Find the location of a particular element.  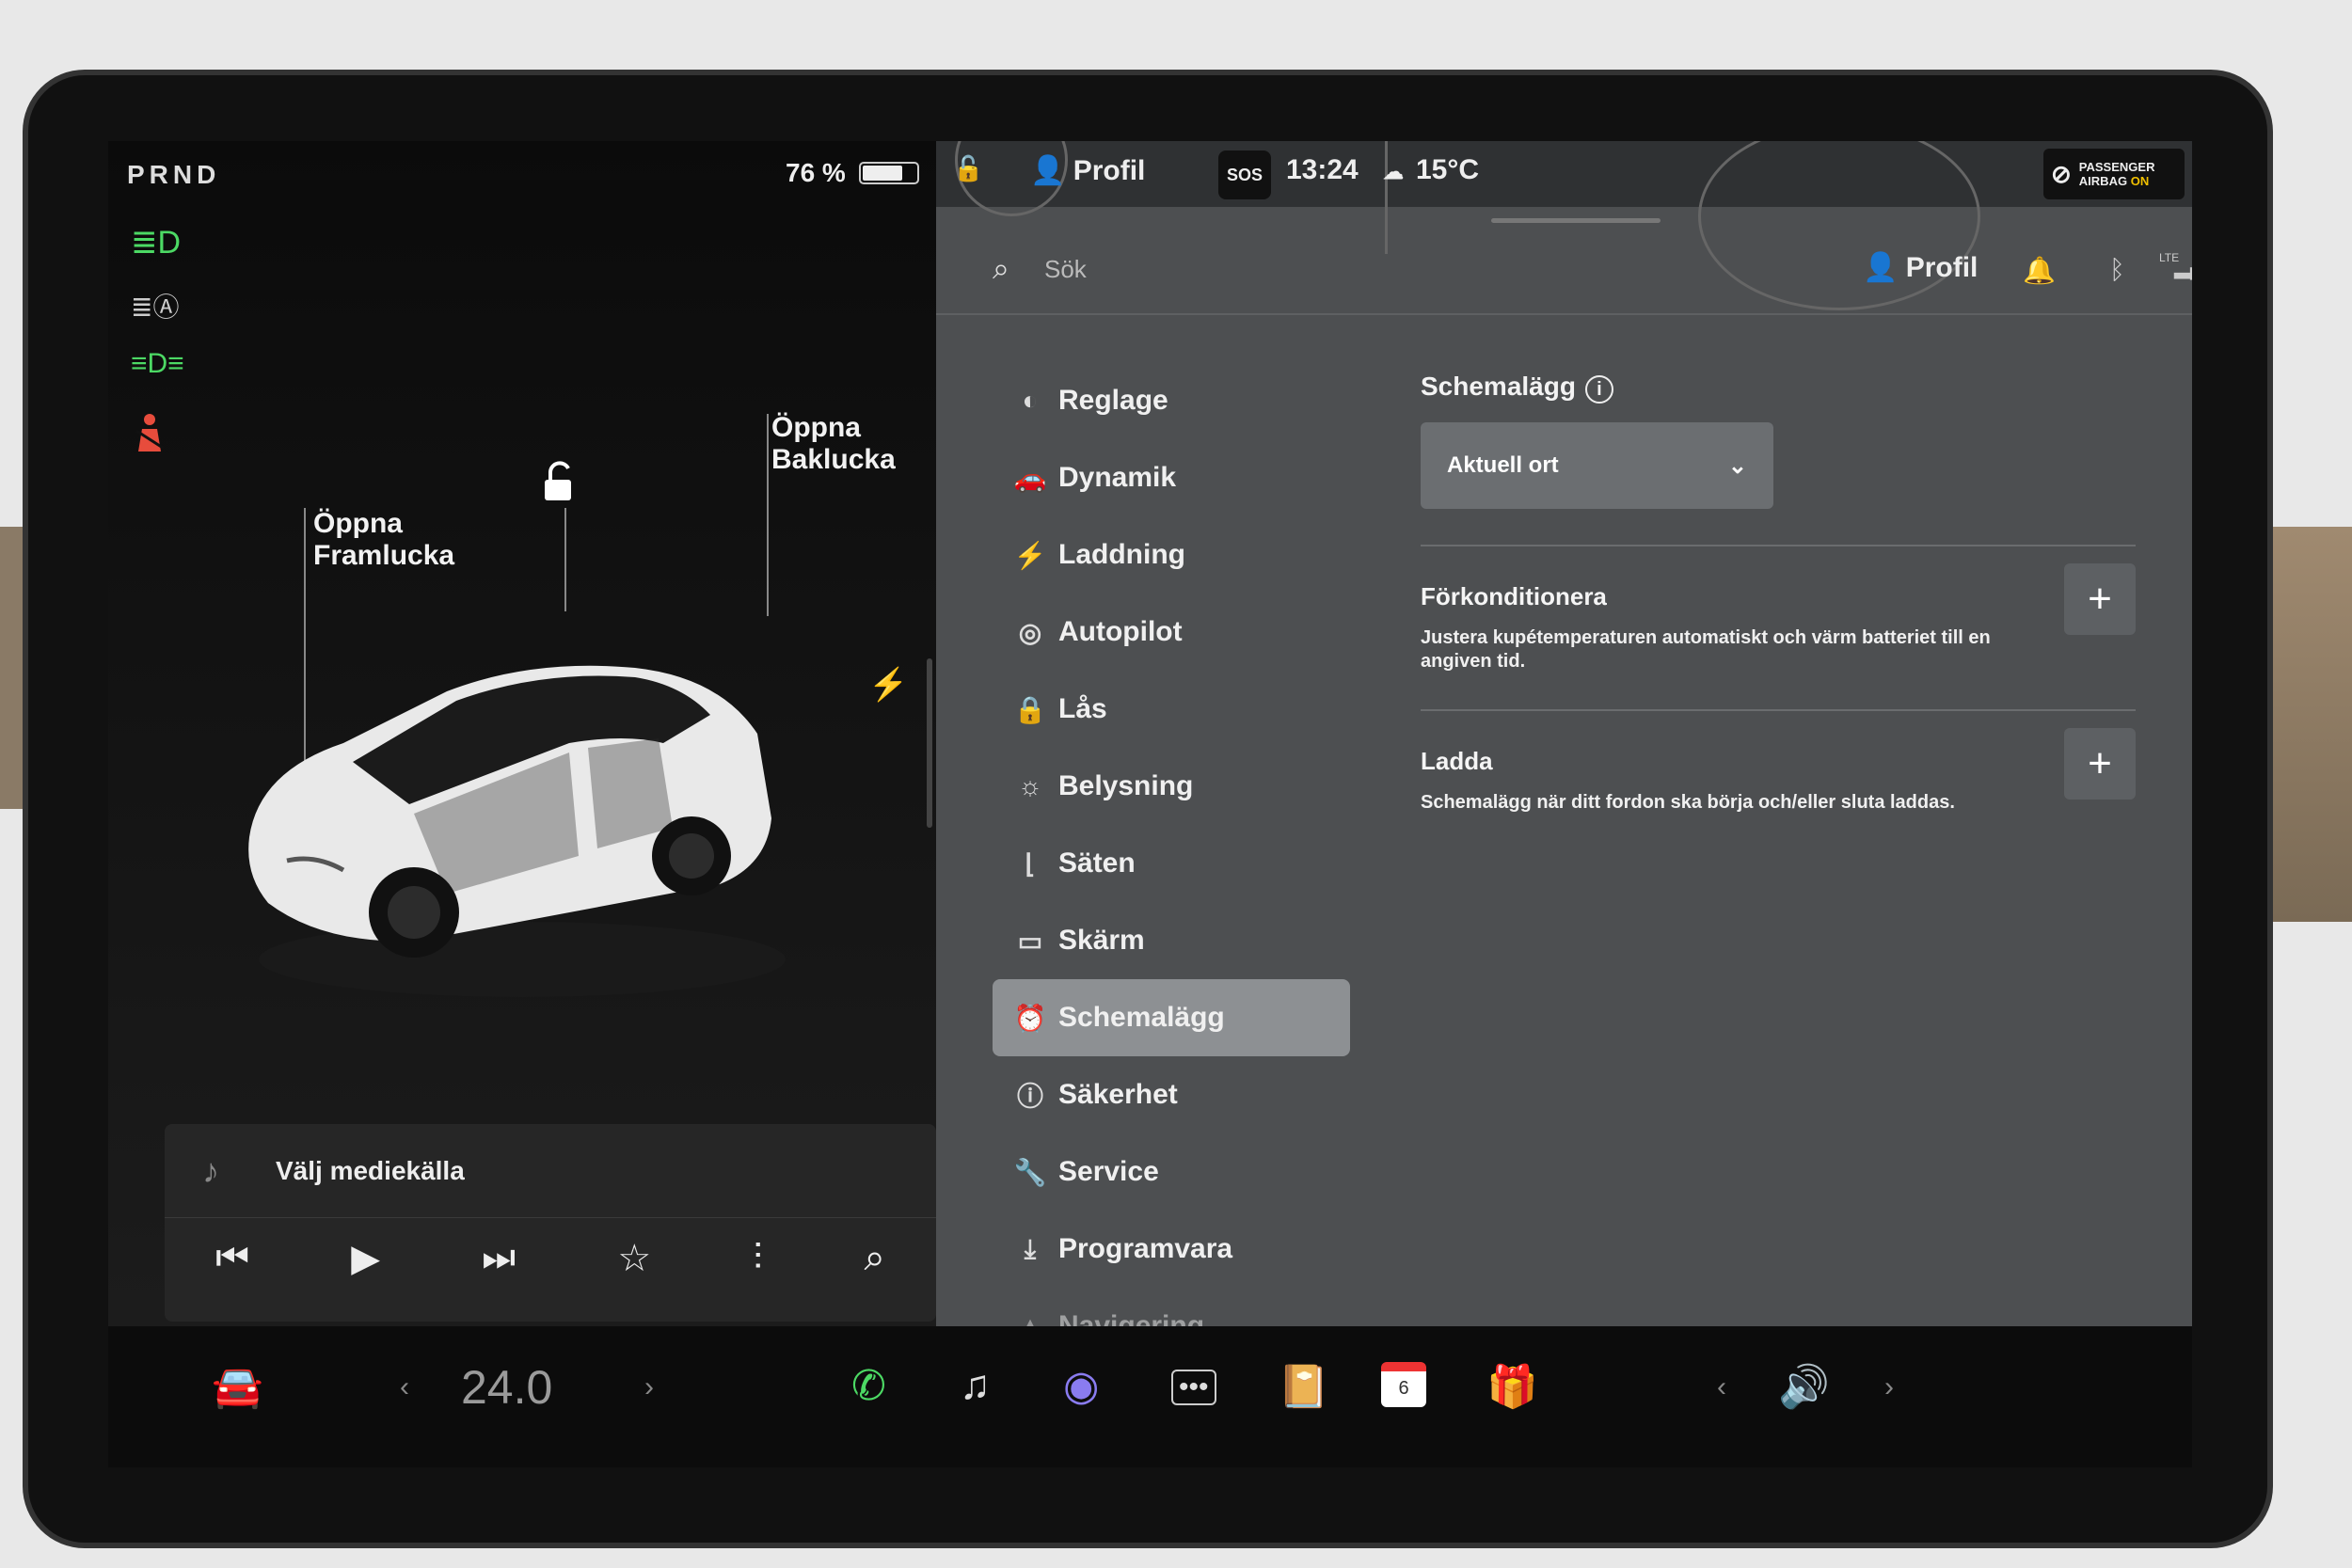

next-track-icon: ⏭ is located at coordinates (499, 1259).